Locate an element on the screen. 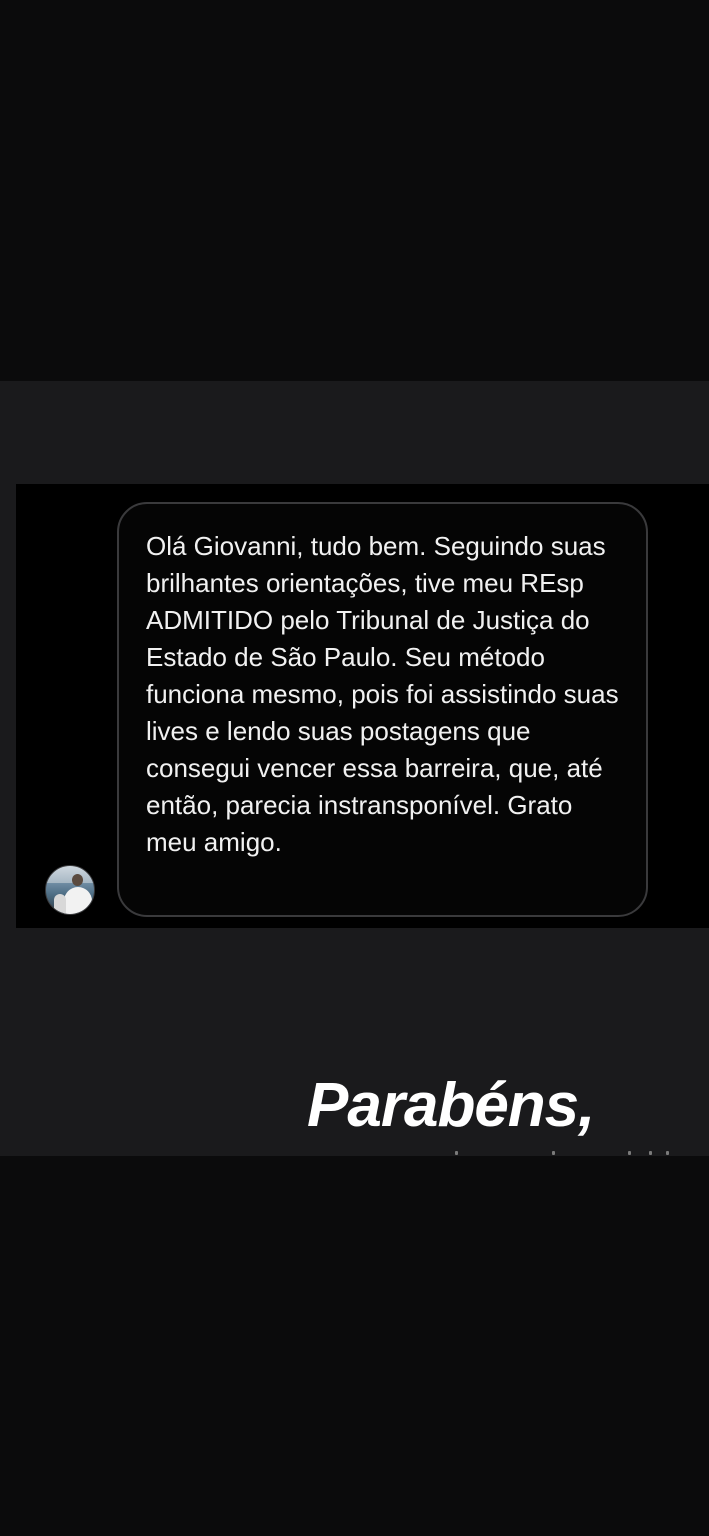 This screenshot has height=1536, width=709. profile-avatar is located at coordinates (70, 890).